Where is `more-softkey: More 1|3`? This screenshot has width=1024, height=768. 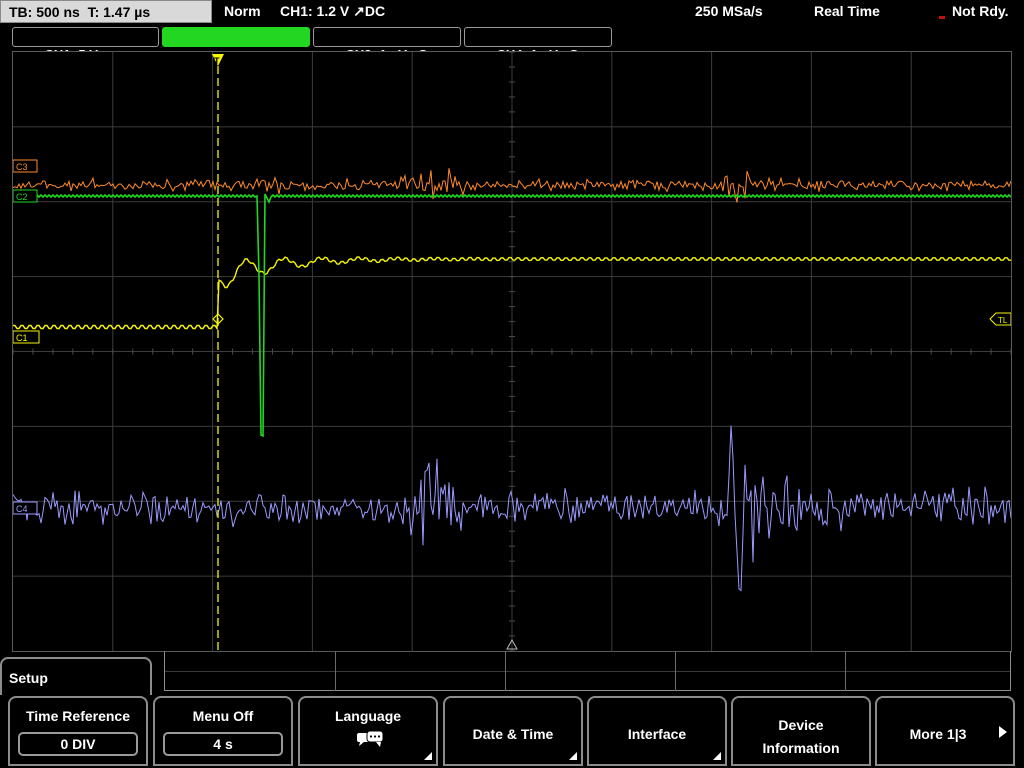
more-softkey: More 1|3 is located at coordinates (945, 731).